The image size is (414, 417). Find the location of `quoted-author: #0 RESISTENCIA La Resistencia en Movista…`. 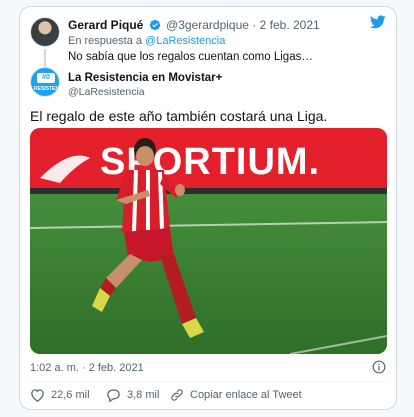

quoted-author: #0 RESISTENCIA La Resistencia en Movista… is located at coordinates (208, 82).